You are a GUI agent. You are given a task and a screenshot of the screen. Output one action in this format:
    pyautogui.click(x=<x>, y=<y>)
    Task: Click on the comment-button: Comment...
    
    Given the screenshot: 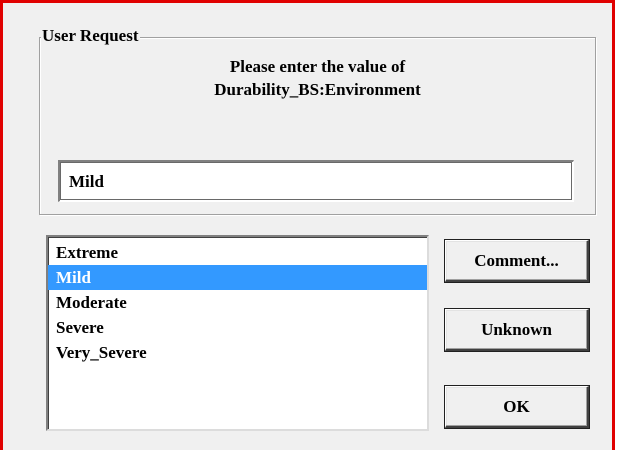 What is the action you would take?
    pyautogui.click(x=517, y=261)
    